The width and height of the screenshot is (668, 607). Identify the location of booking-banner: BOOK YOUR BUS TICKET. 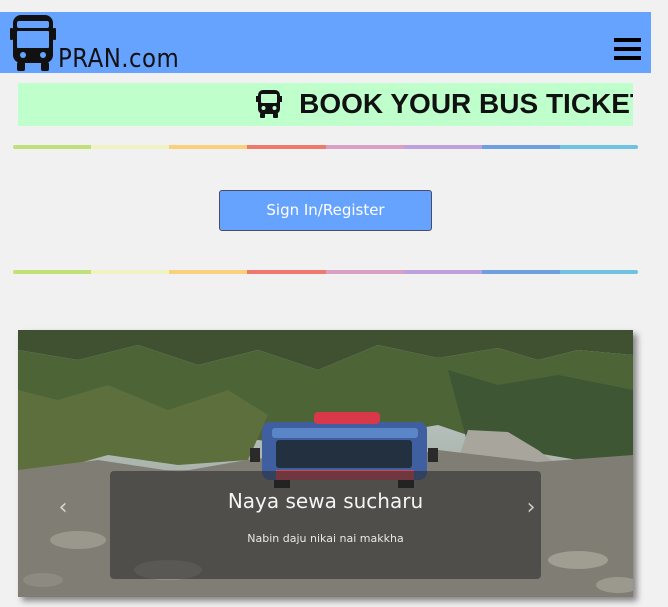
(325, 104).